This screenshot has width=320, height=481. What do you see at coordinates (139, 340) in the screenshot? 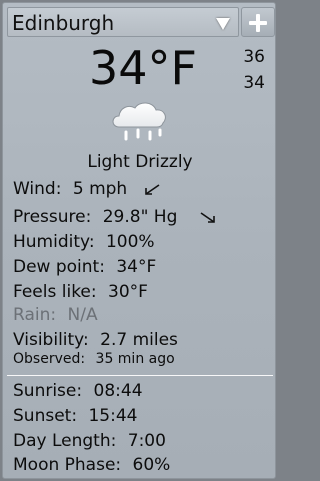
I see `visibility-value: 2.7 miles` at bounding box center [139, 340].